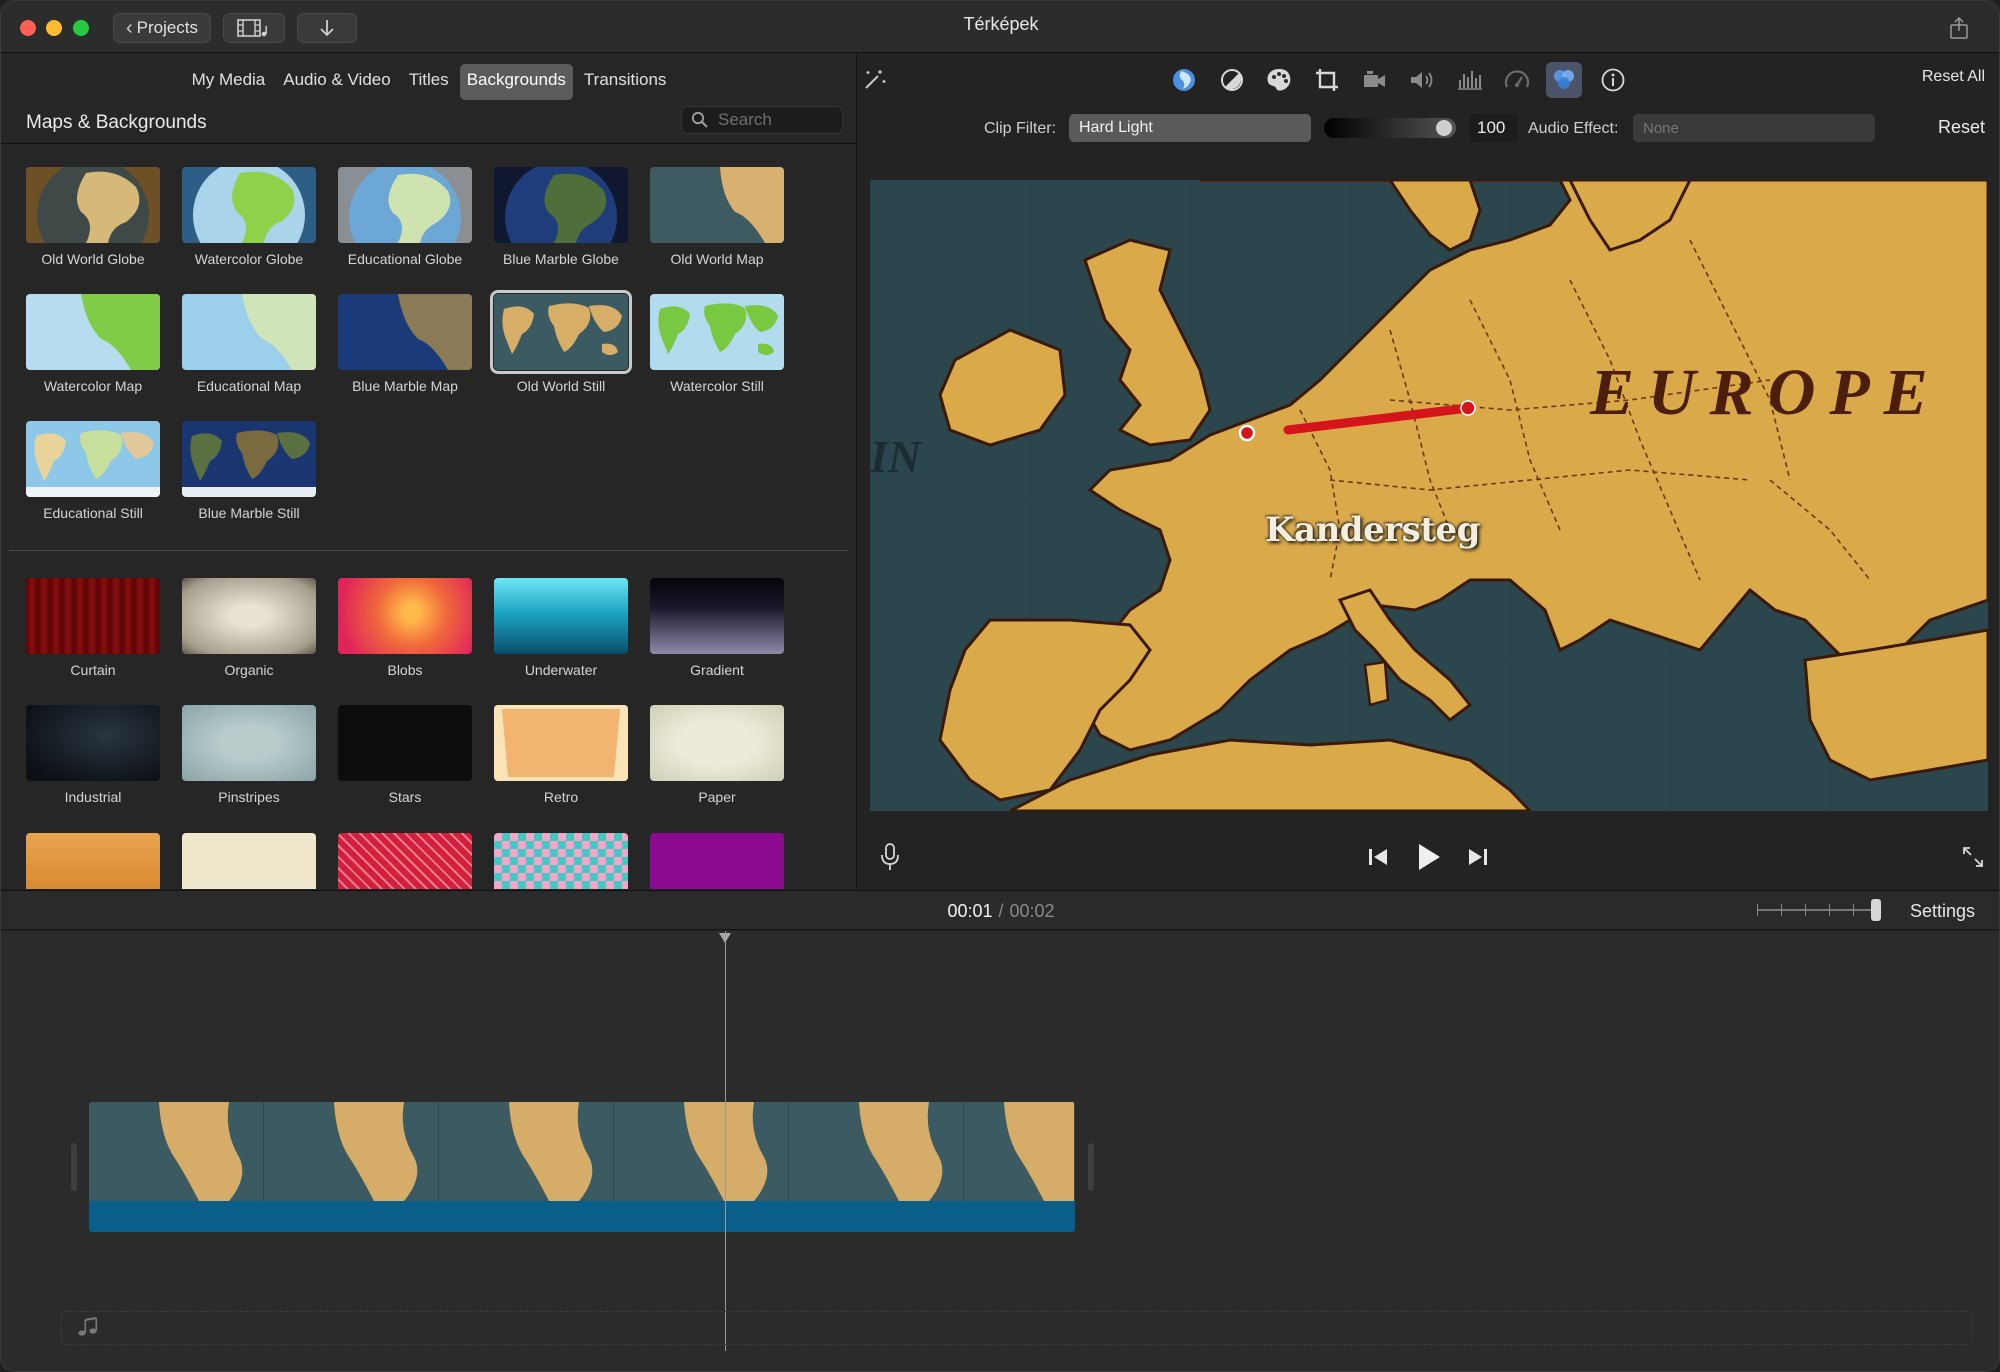  What do you see at coordinates (1942, 911) in the screenshot?
I see `timeline-settings-button: Settings` at bounding box center [1942, 911].